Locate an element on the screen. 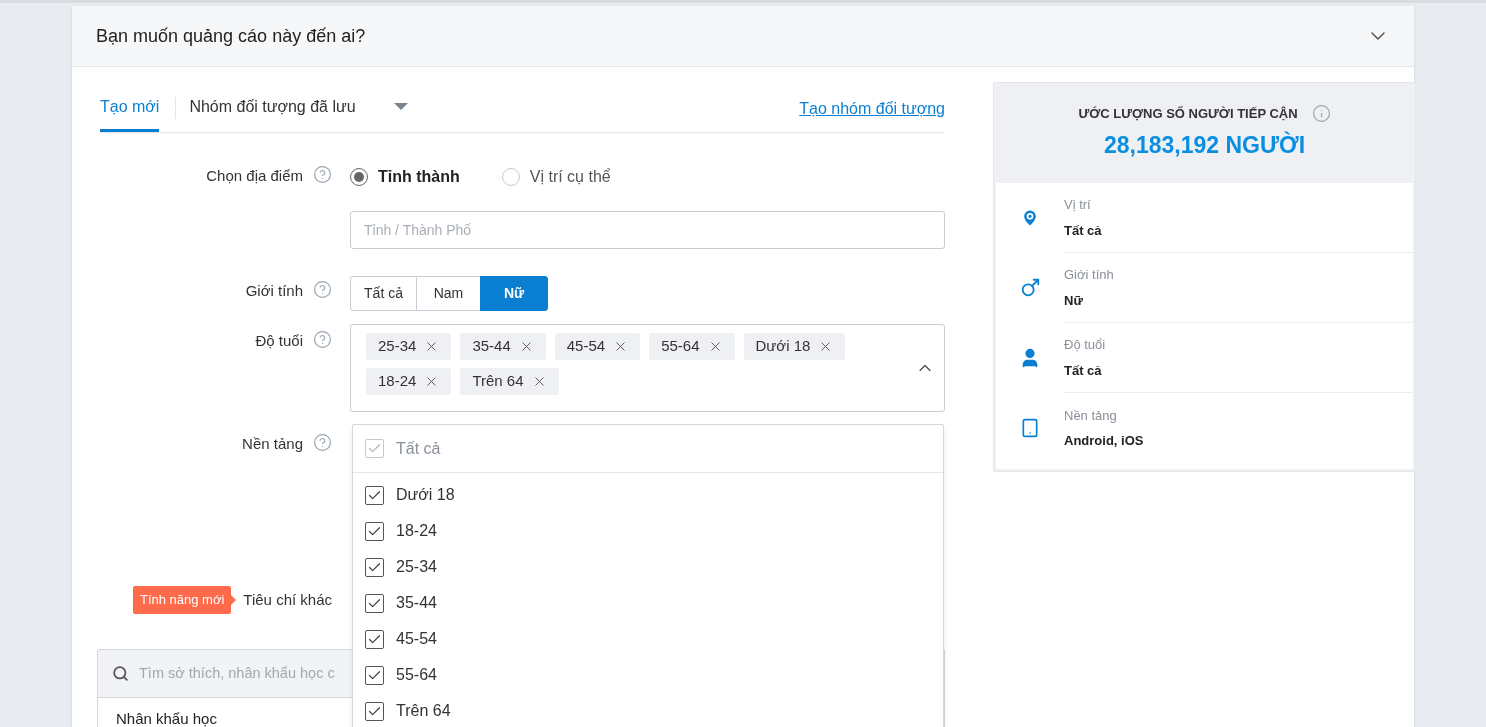  dropdown-option: 18-24 is located at coordinates (648, 531).